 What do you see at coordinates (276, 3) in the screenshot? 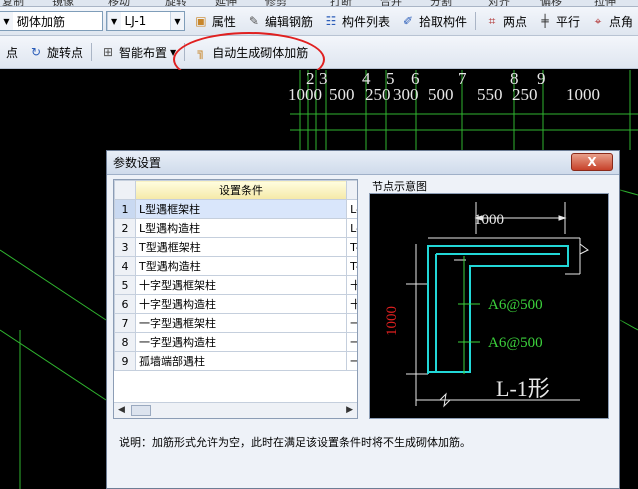
I see `trim-button: 修剪` at bounding box center [276, 3].